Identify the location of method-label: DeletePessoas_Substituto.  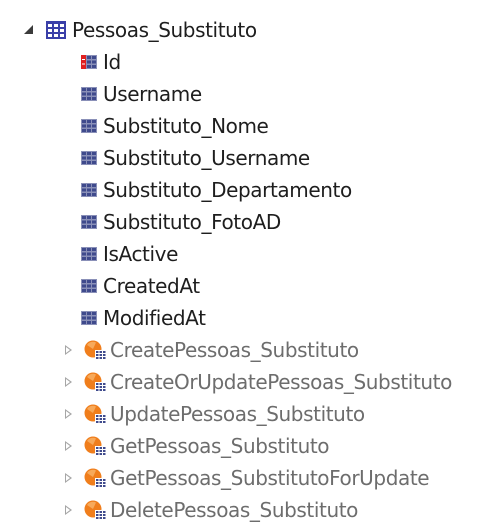
(234, 510).